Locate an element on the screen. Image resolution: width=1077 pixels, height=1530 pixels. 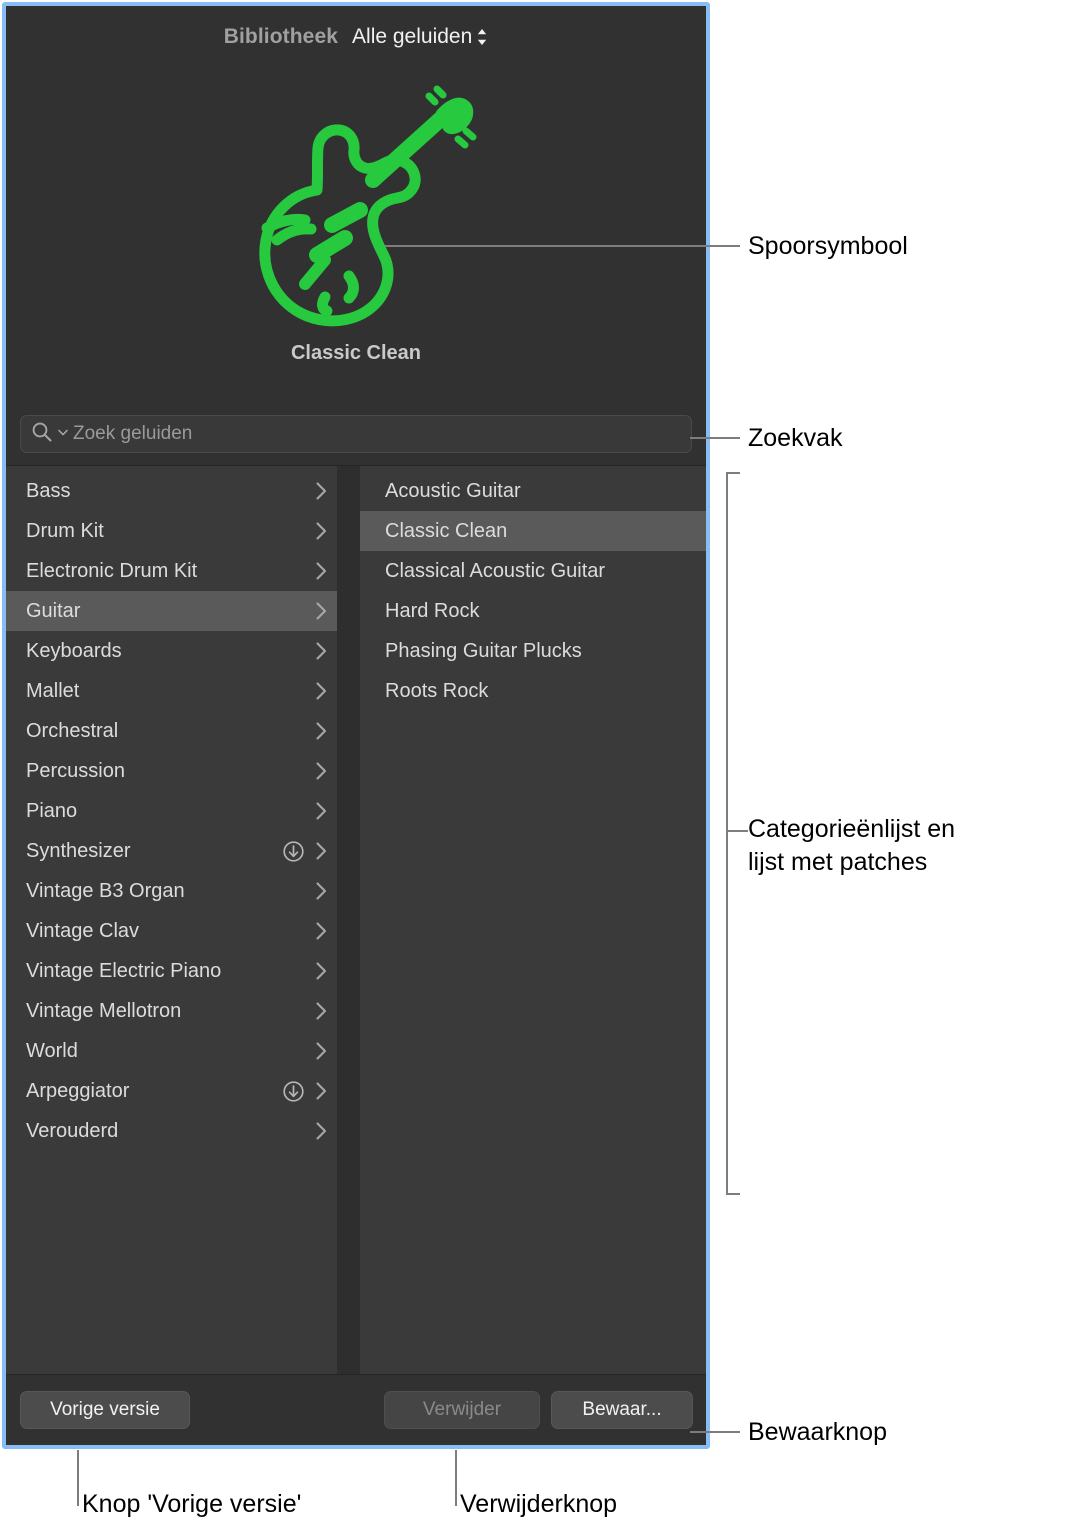
category-label: Electronic Drum Kit is located at coordinates (112, 570).